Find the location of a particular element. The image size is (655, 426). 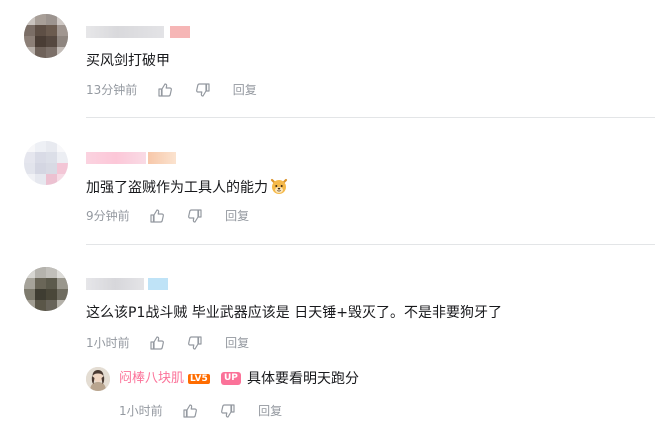

comment-text: 买风剑打破甲 is located at coordinates (128, 61).